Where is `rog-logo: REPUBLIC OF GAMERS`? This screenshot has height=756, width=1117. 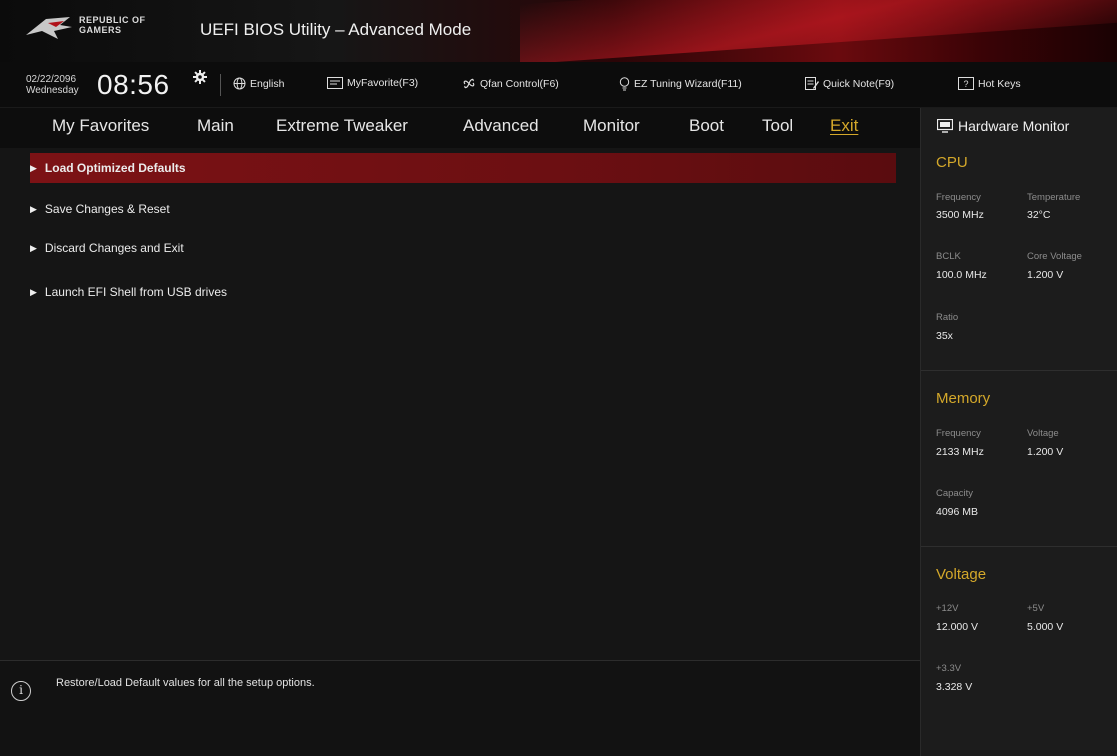 rog-logo: REPUBLIC OF GAMERS is located at coordinates (102, 32).